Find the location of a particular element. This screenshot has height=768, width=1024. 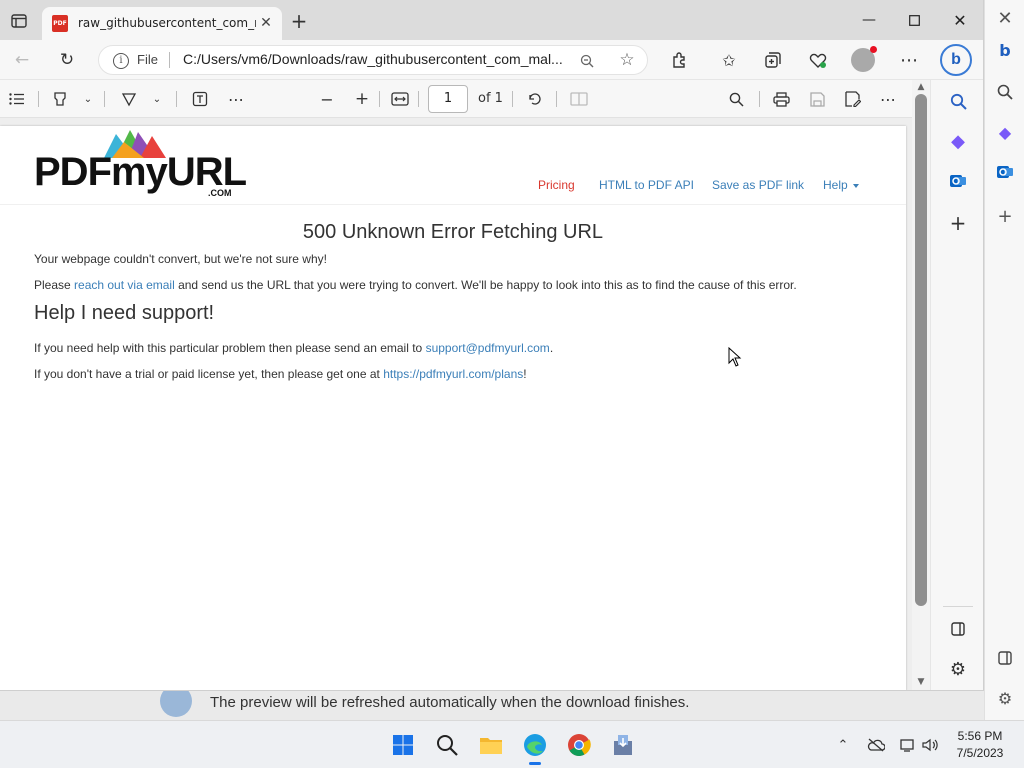

pdfmyurl-logo: PDFmyURL .COM is located at coordinates (140, 164).